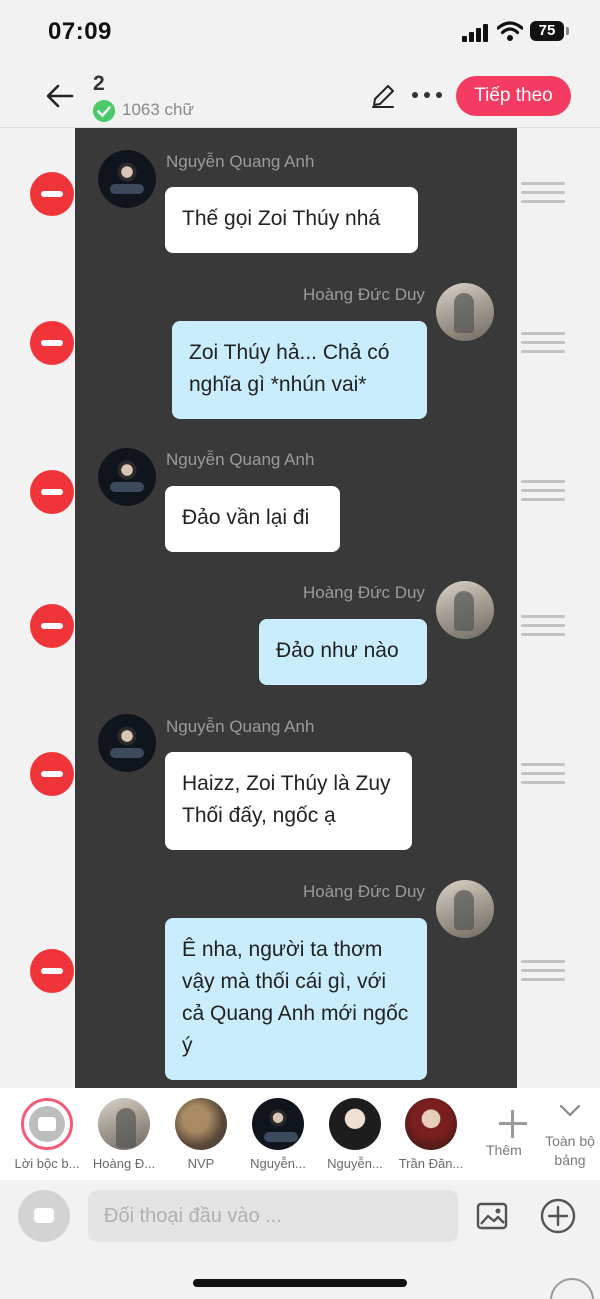  Describe the element at coordinates (60, 96) in the screenshot. I see `back-arrow-icon` at that location.